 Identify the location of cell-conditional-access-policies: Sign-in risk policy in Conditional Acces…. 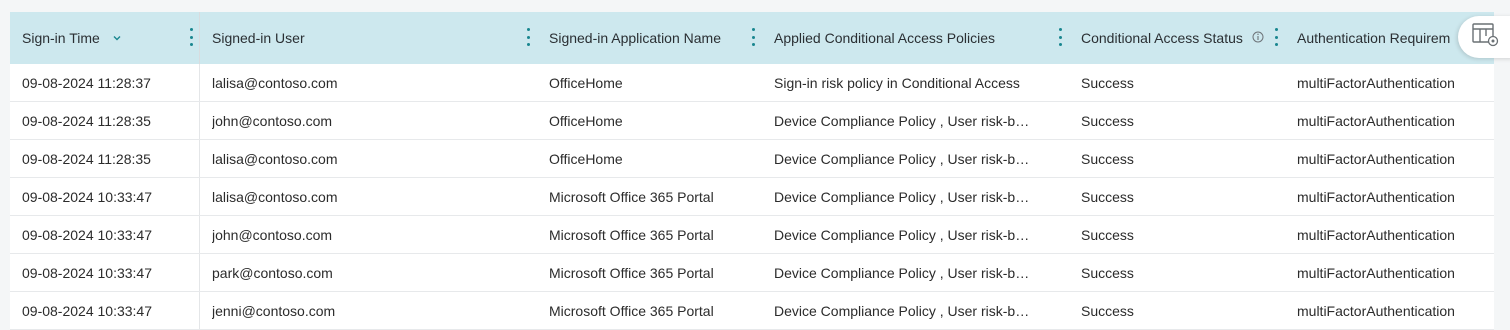
(897, 82).